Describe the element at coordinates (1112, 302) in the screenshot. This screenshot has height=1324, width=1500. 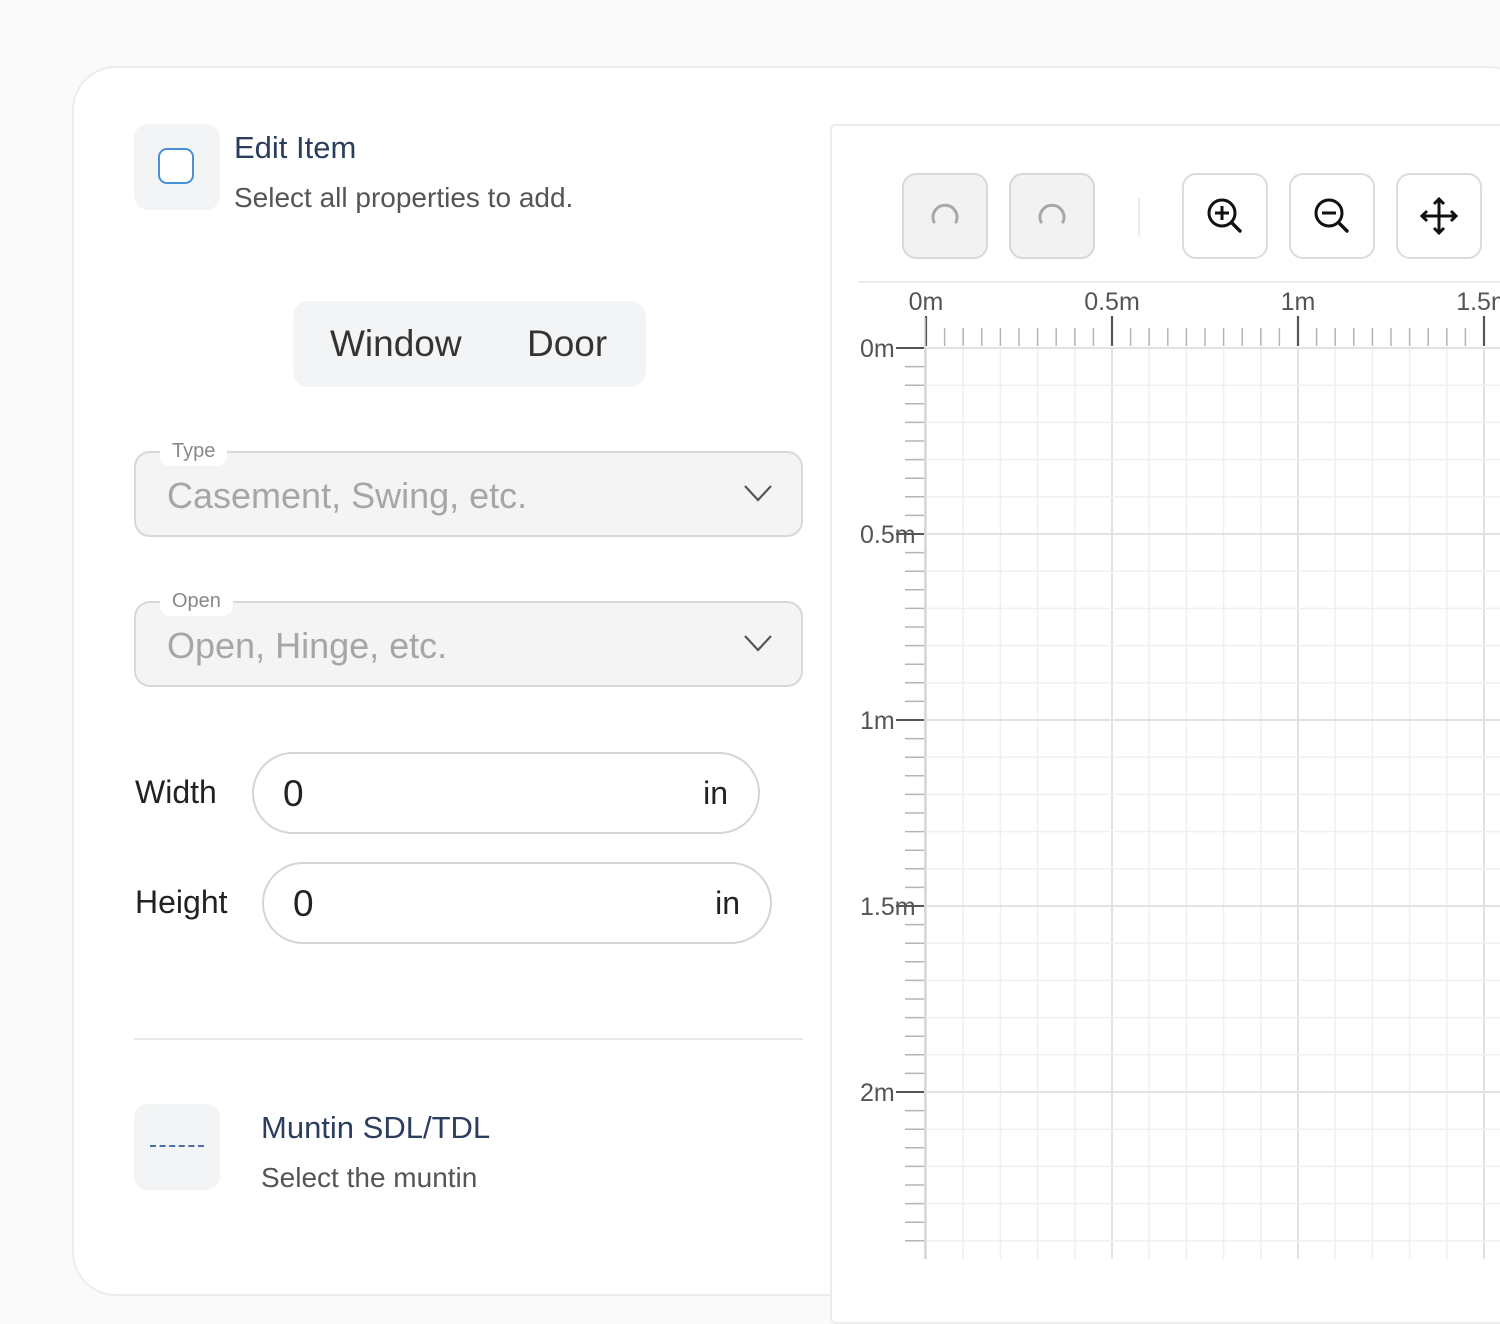
I see `x-axis-label: 0.5m` at that location.